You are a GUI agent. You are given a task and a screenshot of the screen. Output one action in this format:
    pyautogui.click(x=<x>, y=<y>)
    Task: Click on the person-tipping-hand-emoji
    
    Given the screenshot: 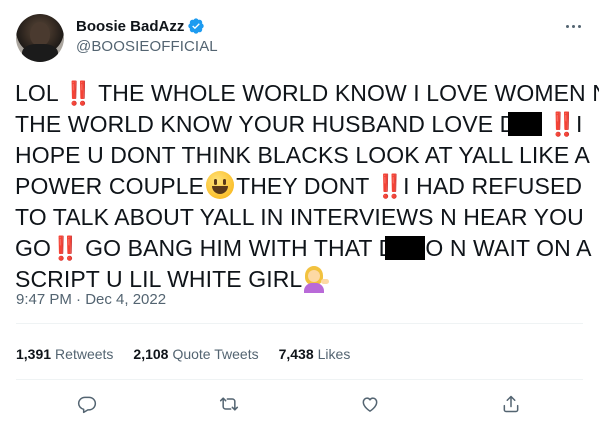 What is the action you would take?
    pyautogui.click(x=316, y=279)
    